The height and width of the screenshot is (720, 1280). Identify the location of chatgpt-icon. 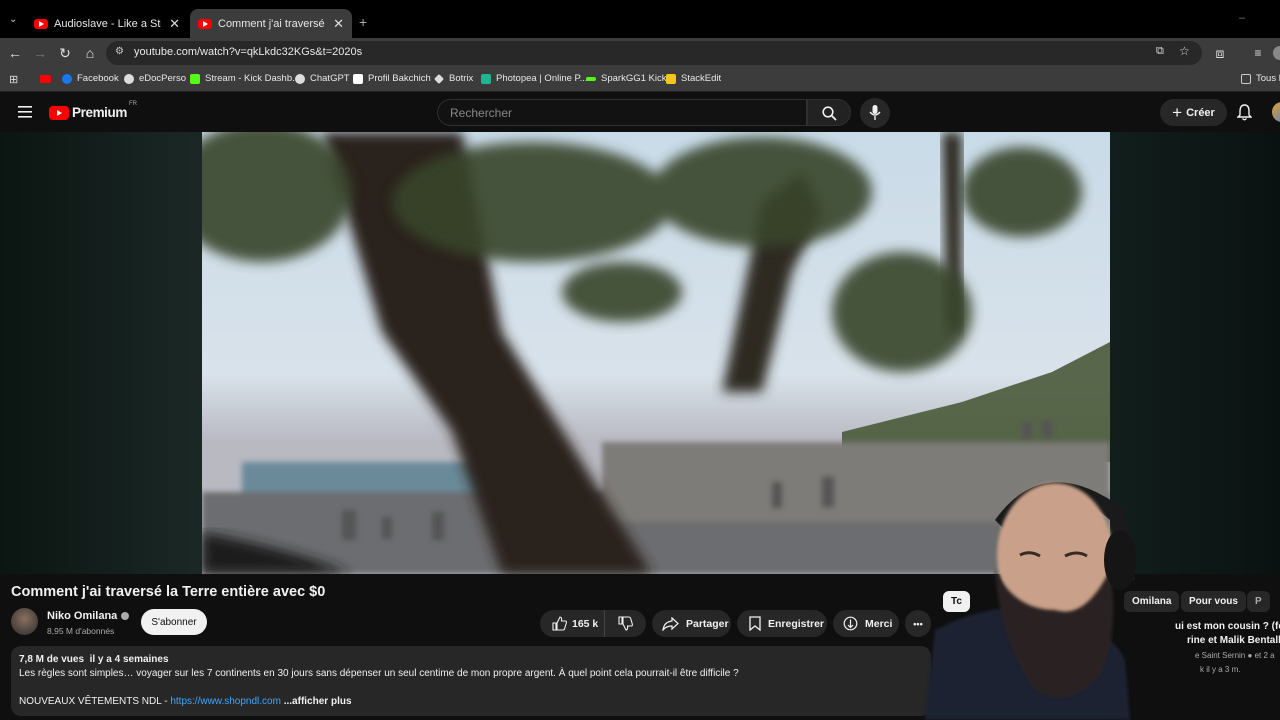
(300, 78).